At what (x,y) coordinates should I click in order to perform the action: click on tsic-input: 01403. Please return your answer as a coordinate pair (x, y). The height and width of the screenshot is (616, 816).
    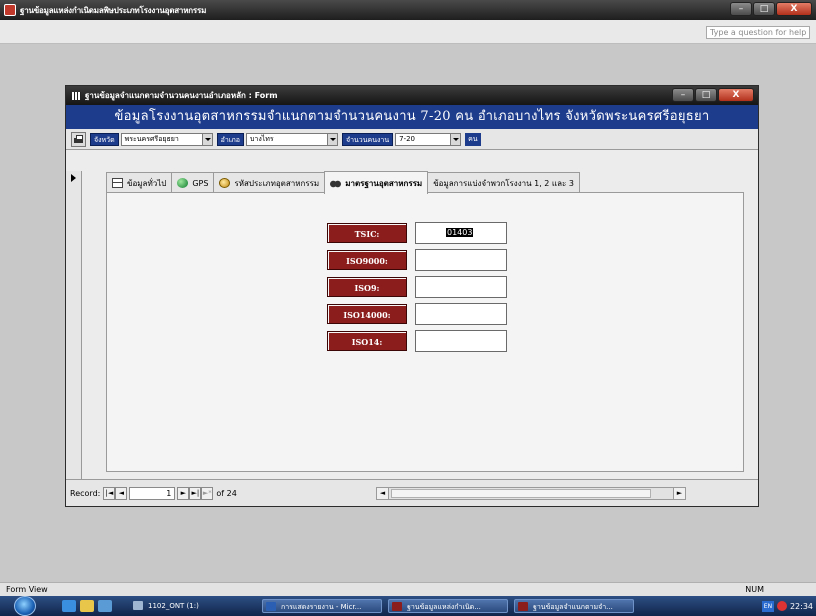
    Looking at the image, I should click on (461, 233).